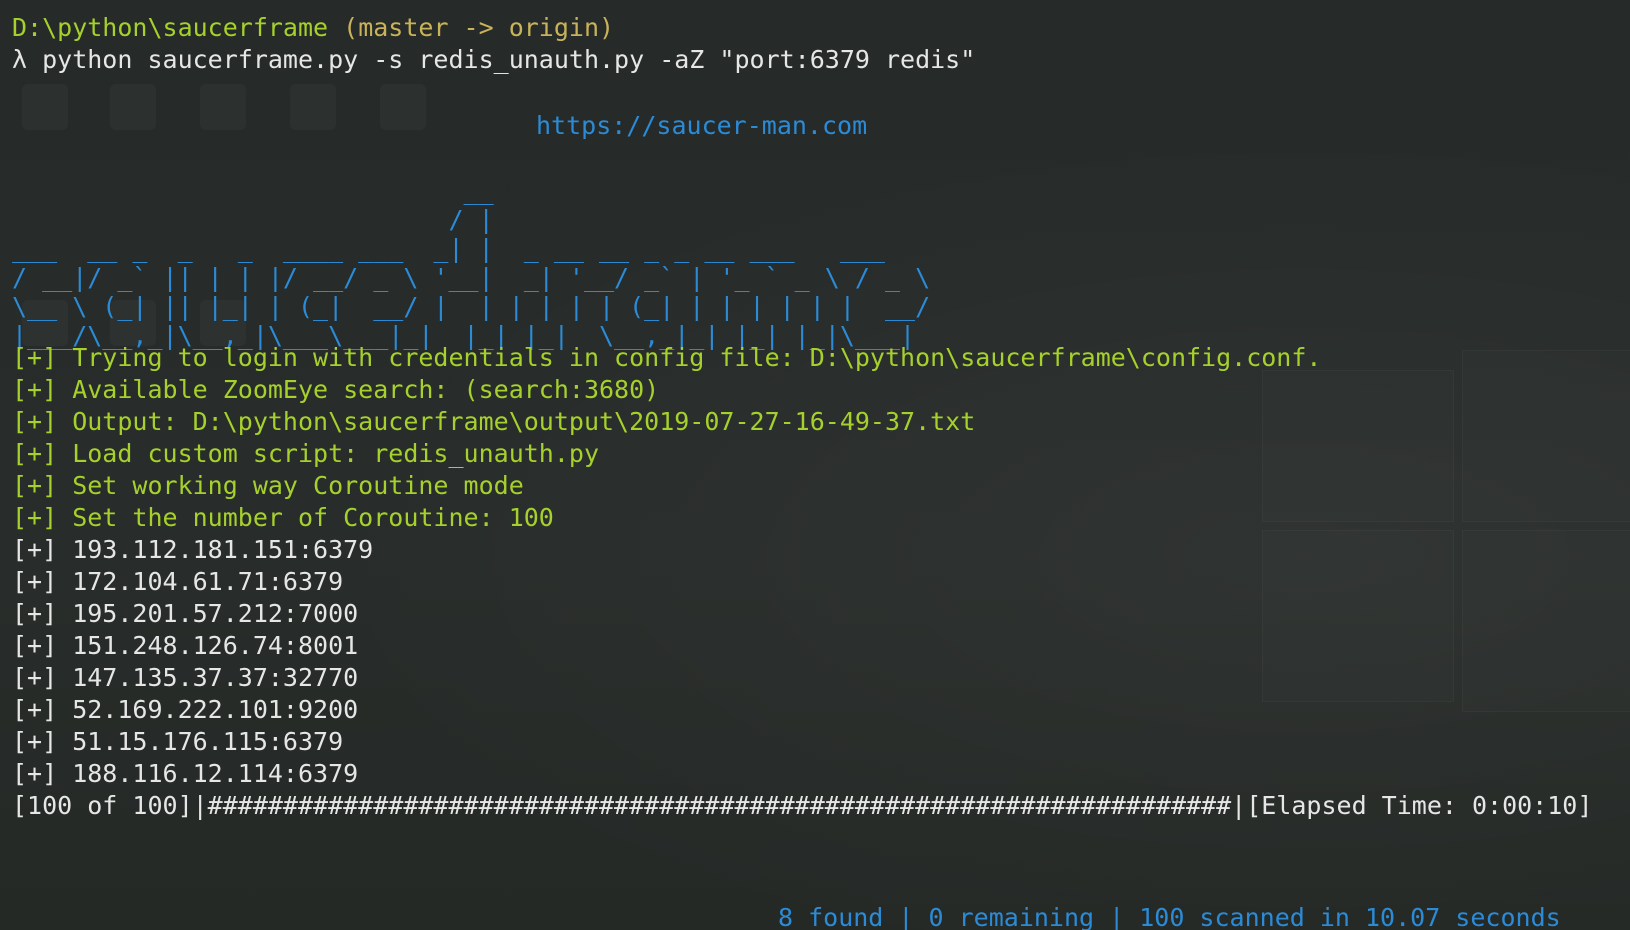  What do you see at coordinates (170, 27) in the screenshot?
I see `prompt-path: D:\python\saucerframe` at bounding box center [170, 27].